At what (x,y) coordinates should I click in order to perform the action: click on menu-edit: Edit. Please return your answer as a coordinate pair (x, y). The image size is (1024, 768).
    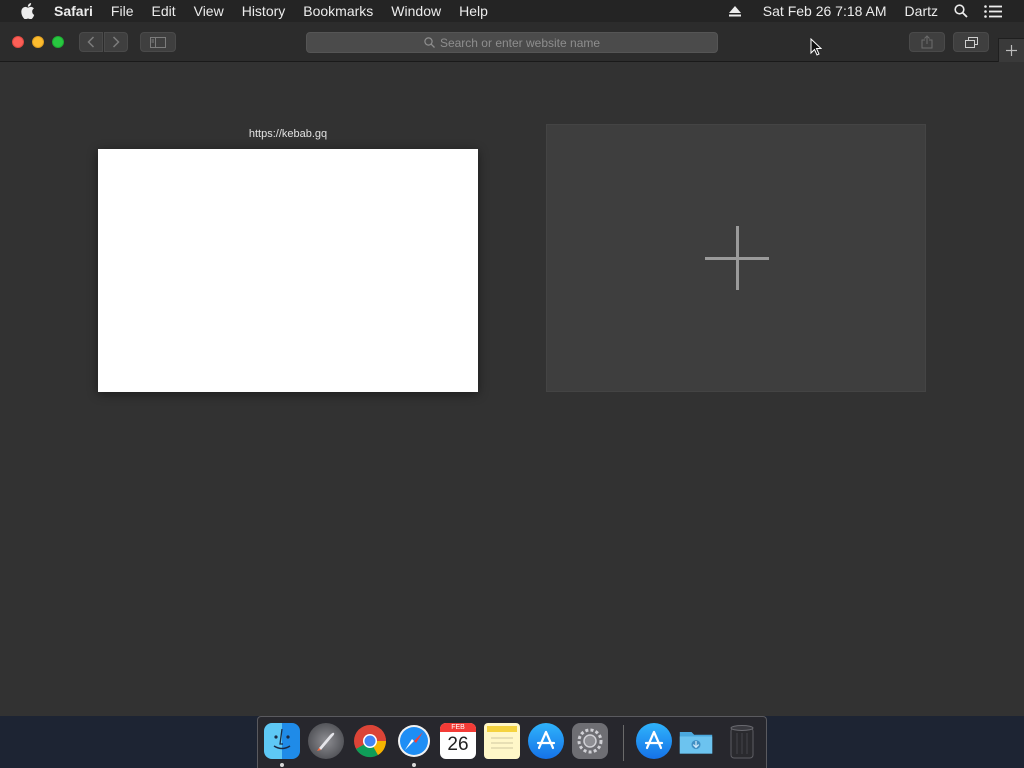
    Looking at the image, I should click on (163, 11).